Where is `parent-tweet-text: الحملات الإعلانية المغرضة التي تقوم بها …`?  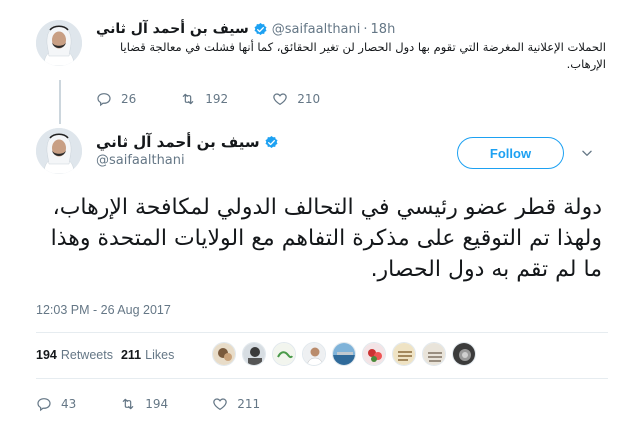 parent-tweet-text: الحملات الإعلانية المغرضة التي تقوم بها … is located at coordinates (363, 55).